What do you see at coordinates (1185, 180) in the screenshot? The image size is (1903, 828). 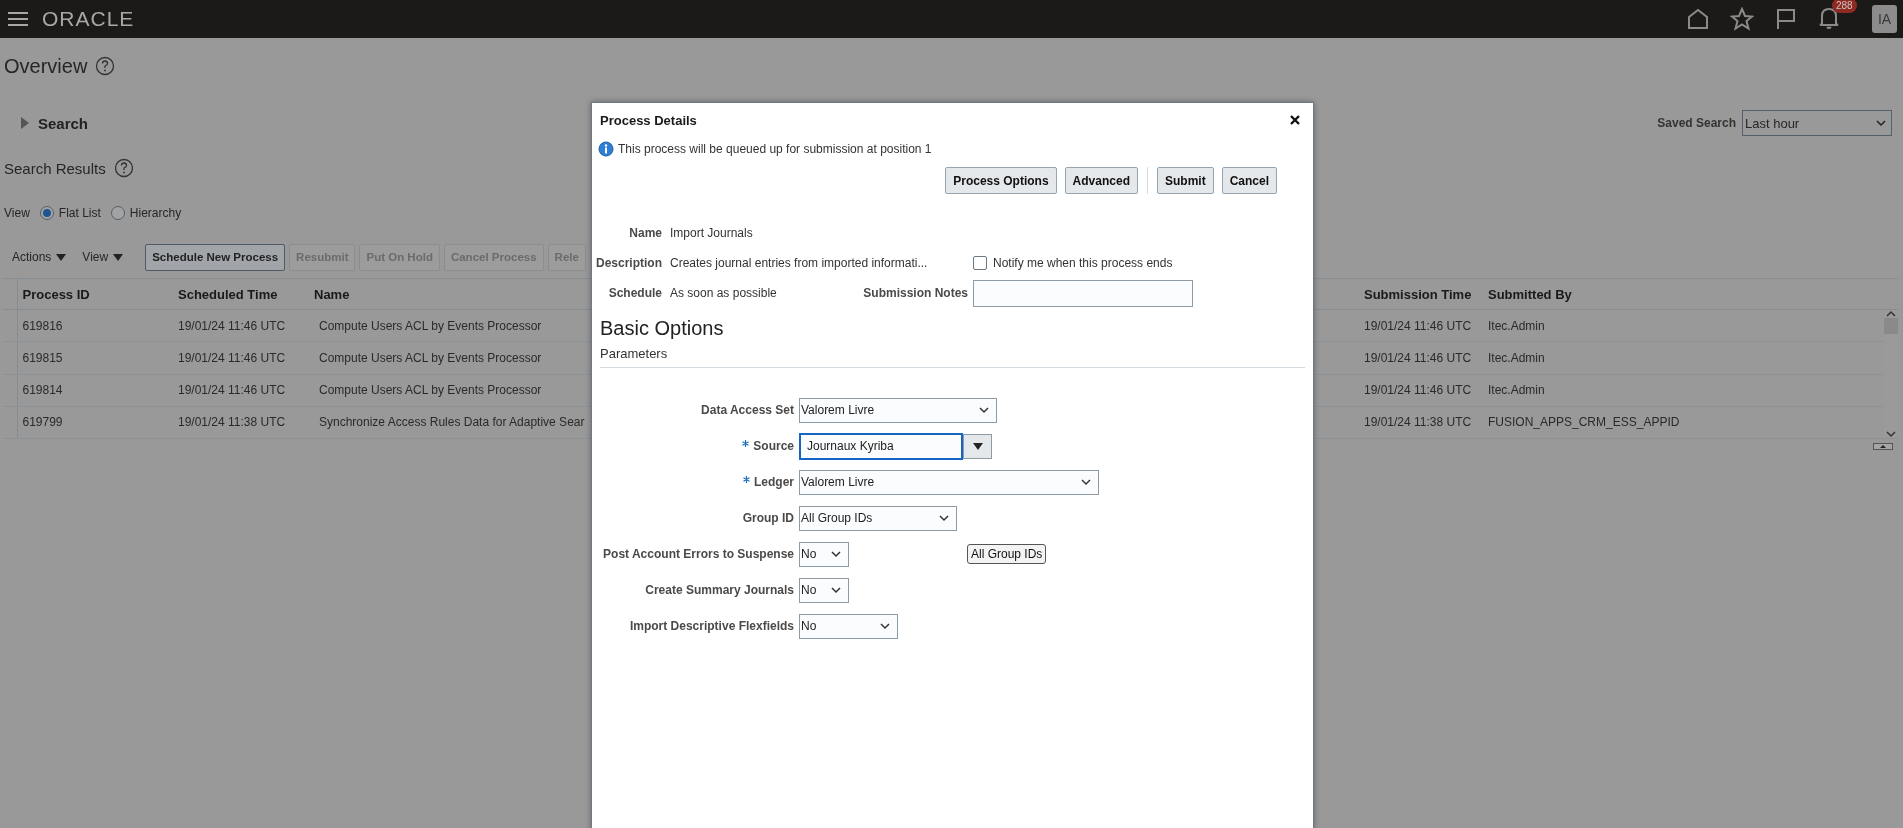 I see `dialog-button: Submit` at bounding box center [1185, 180].